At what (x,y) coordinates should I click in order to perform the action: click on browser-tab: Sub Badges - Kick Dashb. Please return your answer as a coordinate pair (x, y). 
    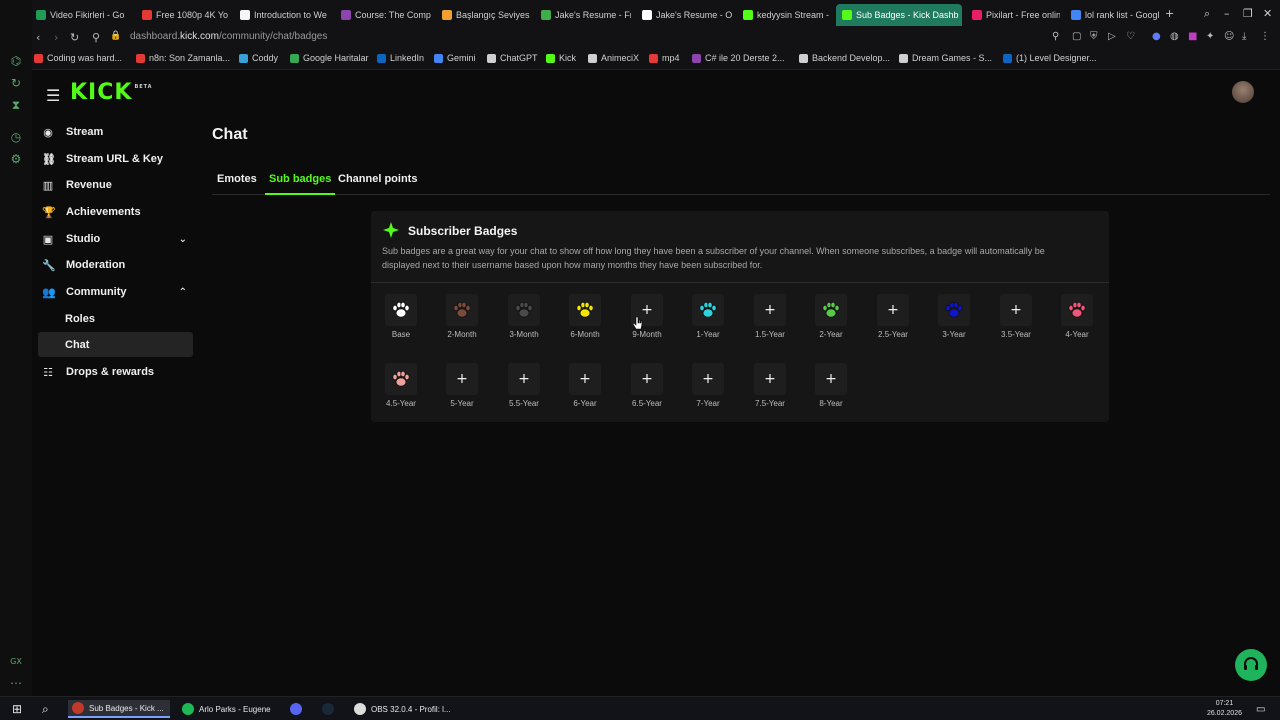
    Looking at the image, I should click on (899, 15).